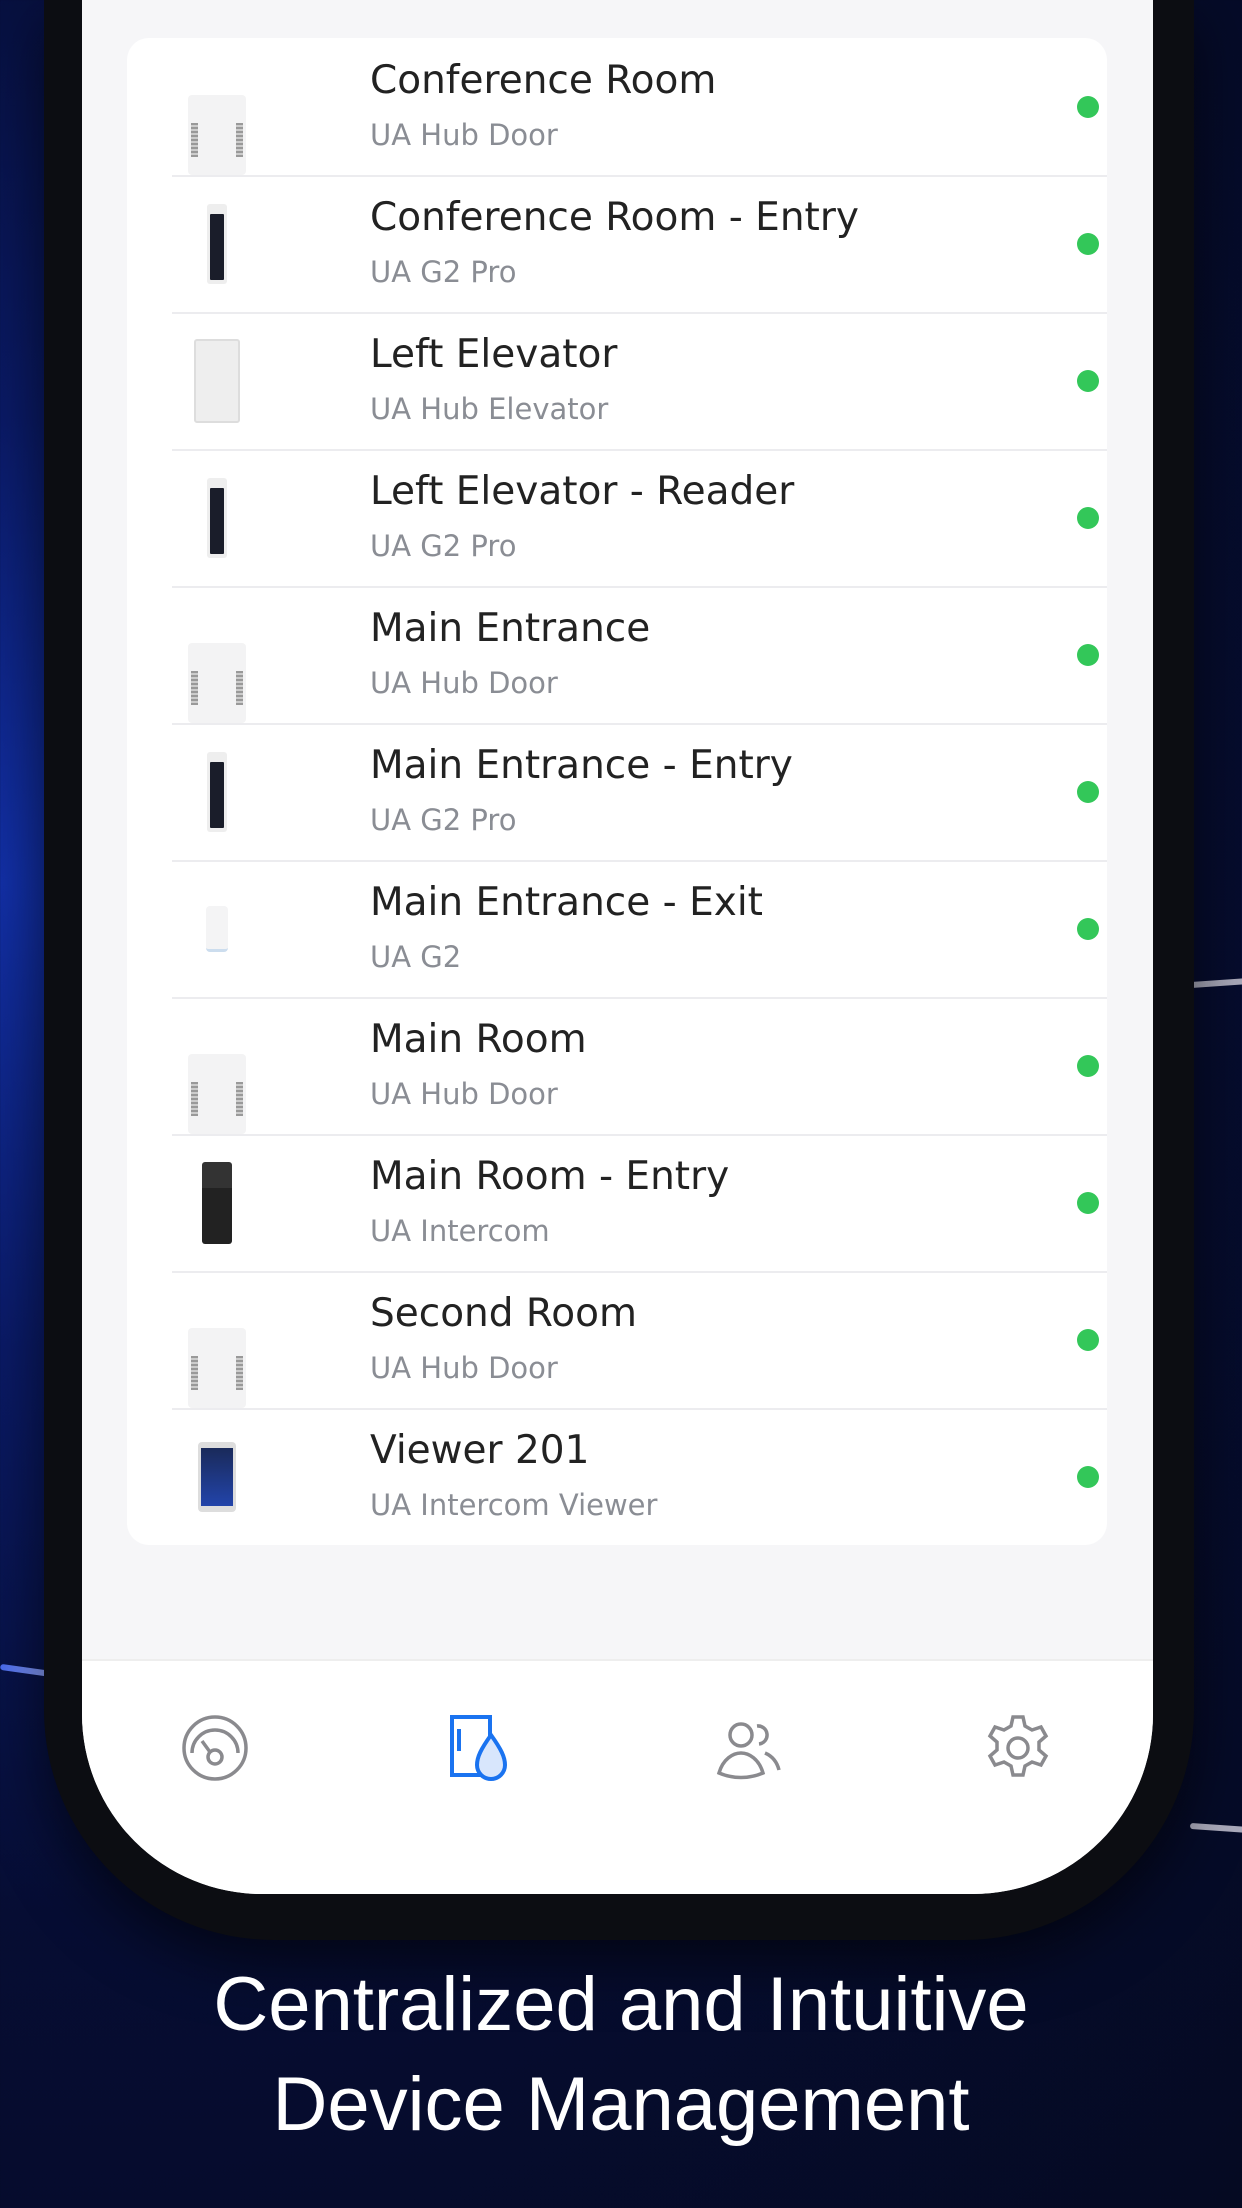 The width and height of the screenshot is (1242, 2208). What do you see at coordinates (617, 517) in the screenshot?
I see `device-row: Left Elevator - Reader UA G2 Pro` at bounding box center [617, 517].